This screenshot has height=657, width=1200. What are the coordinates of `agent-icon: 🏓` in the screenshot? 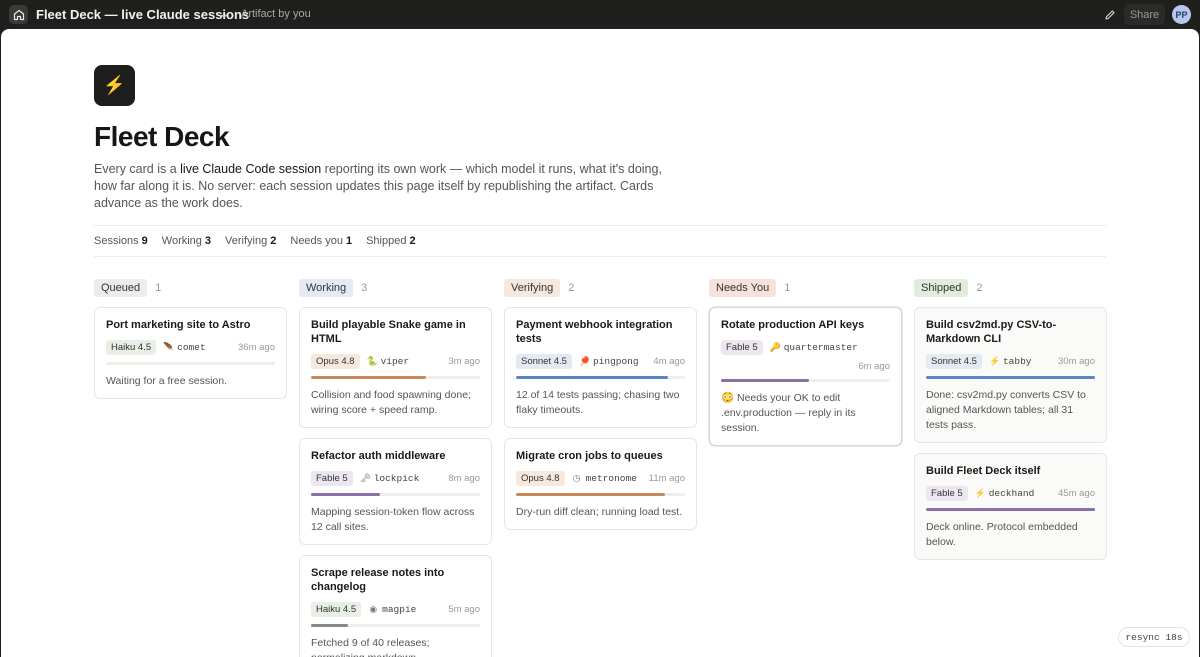 It's located at (584, 360).